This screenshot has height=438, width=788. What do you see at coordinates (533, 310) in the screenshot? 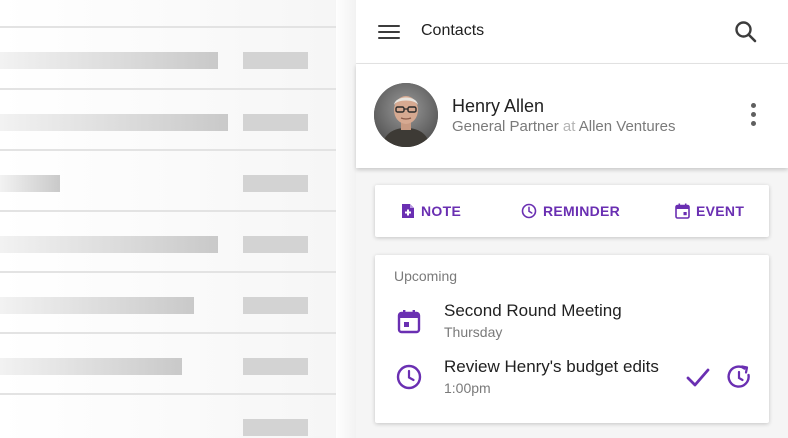
I see `item-title: Second Round Meeting` at bounding box center [533, 310].